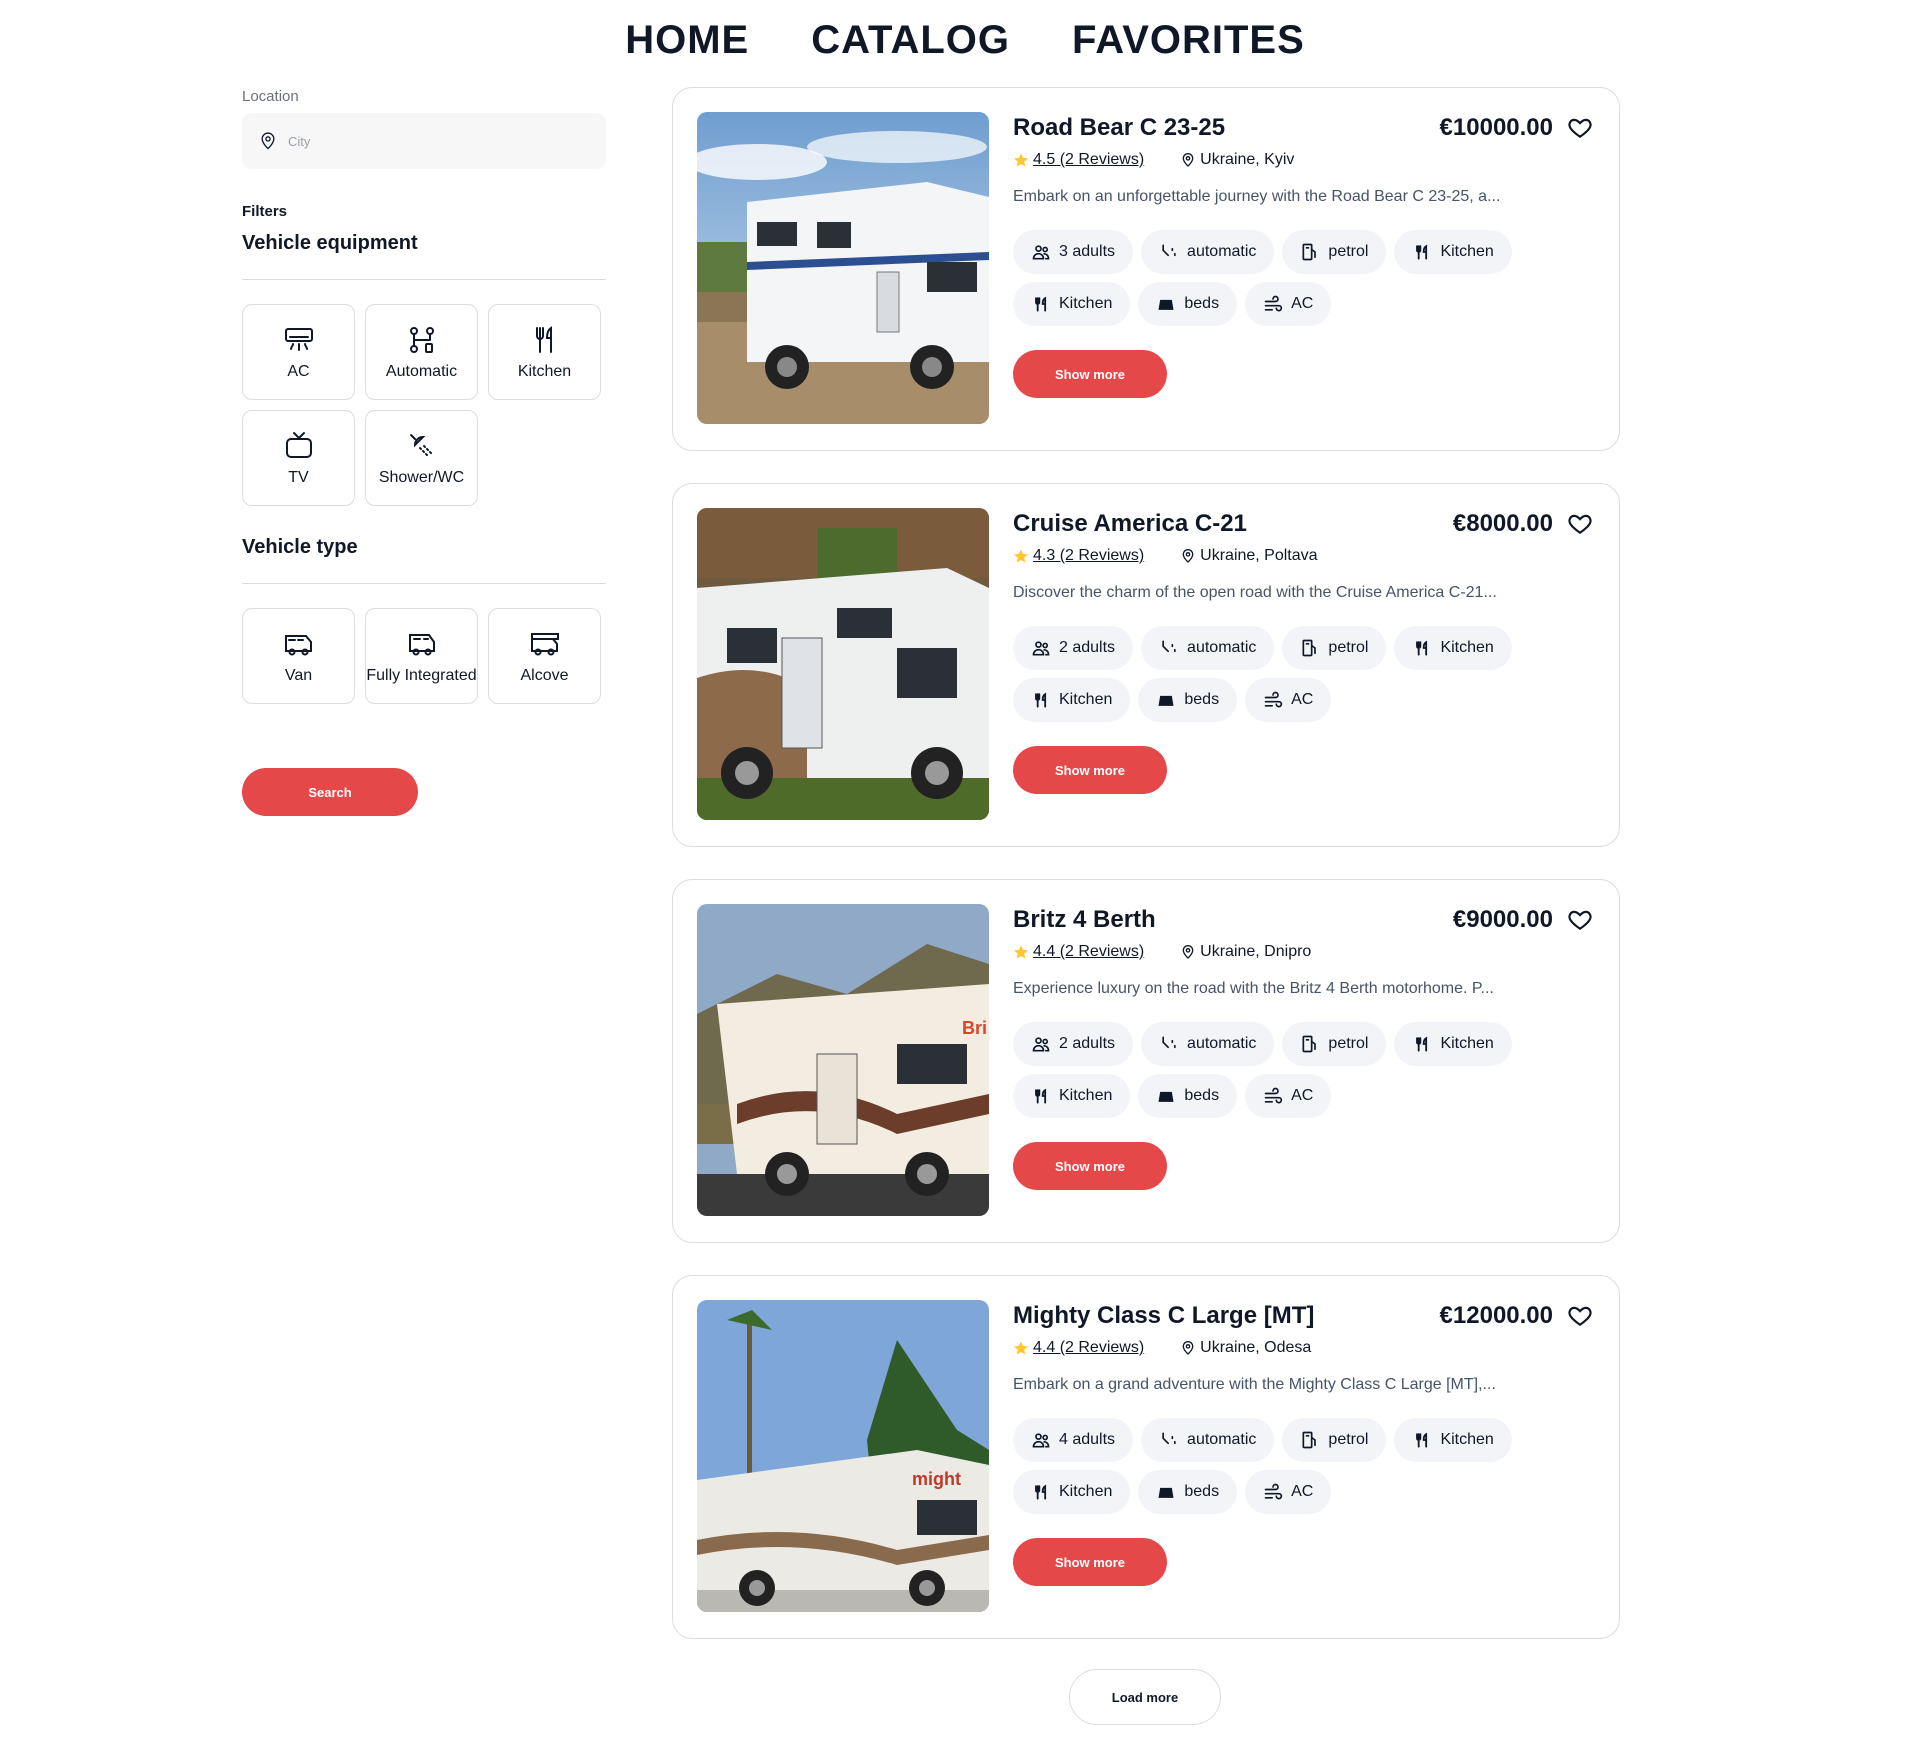 The image size is (1920, 1760). I want to click on equipment-grid: AC Automatic Kitchen TV Shower/WC, so click(424, 405).